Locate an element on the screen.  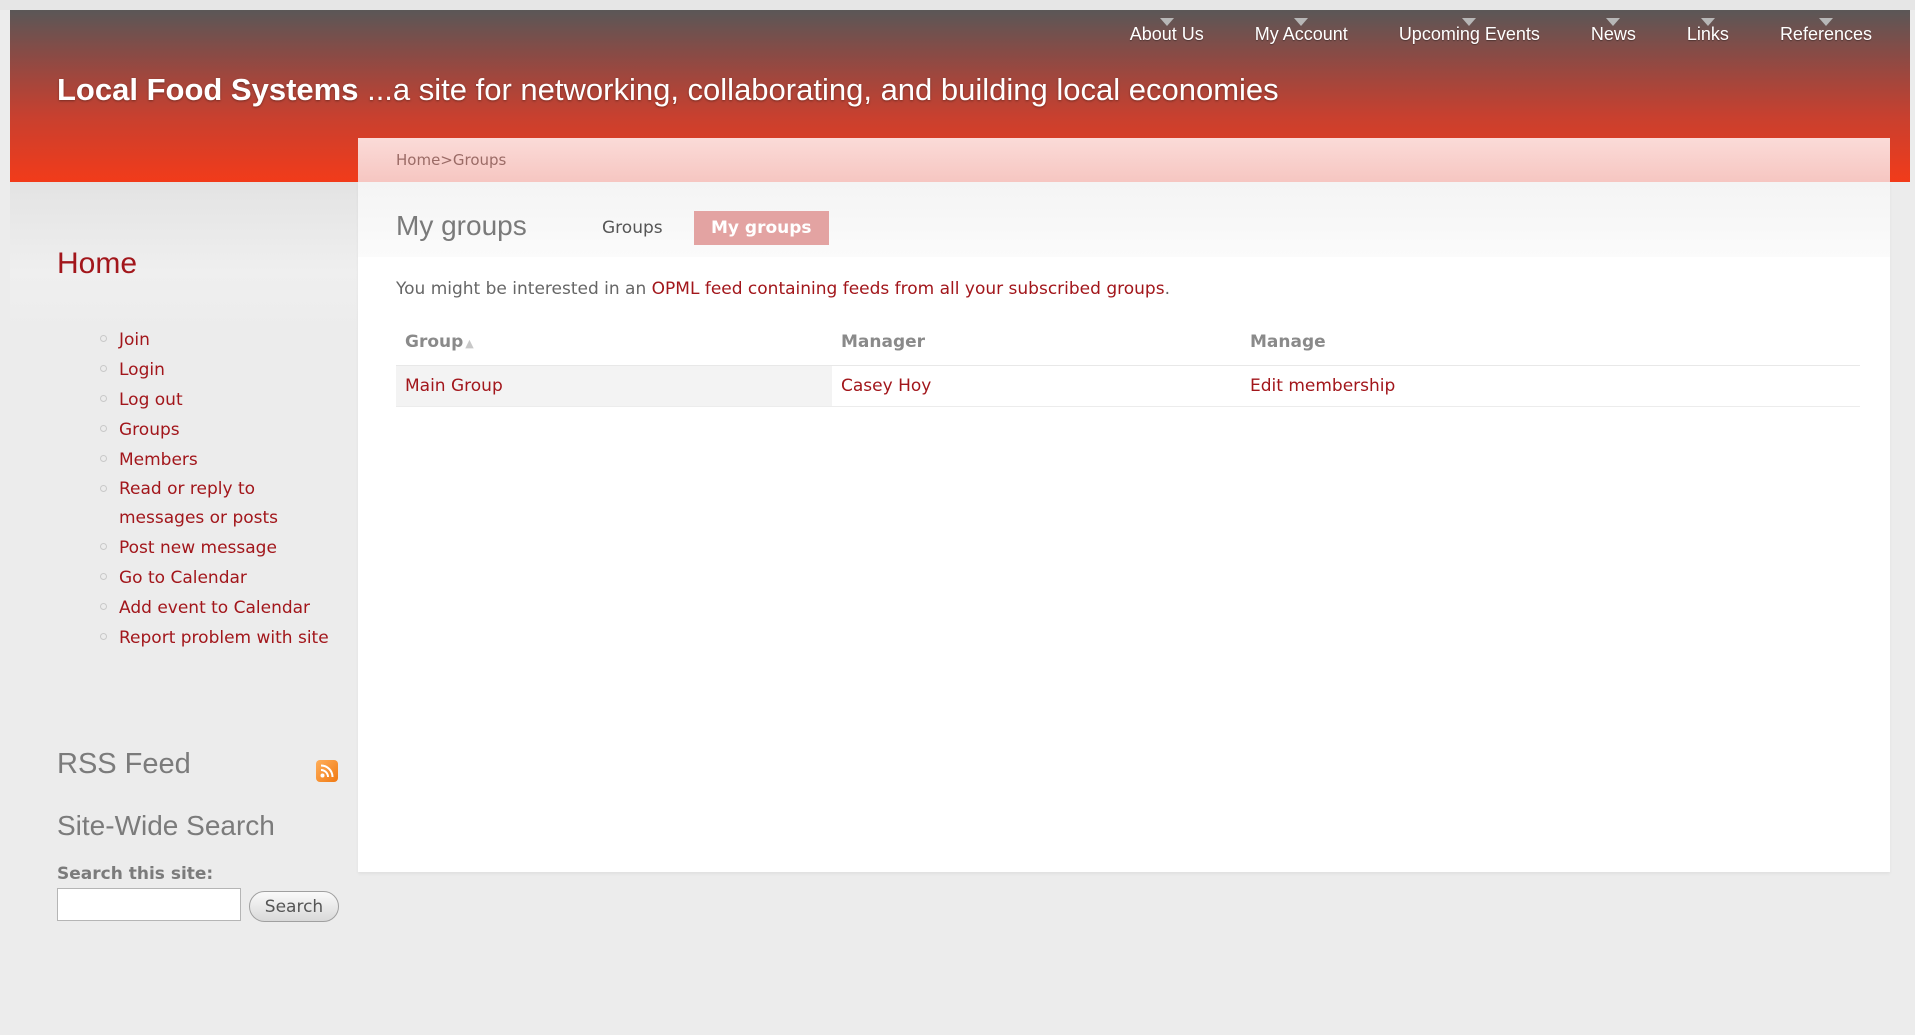
intro-before: You might be interested in an is located at coordinates (524, 289).